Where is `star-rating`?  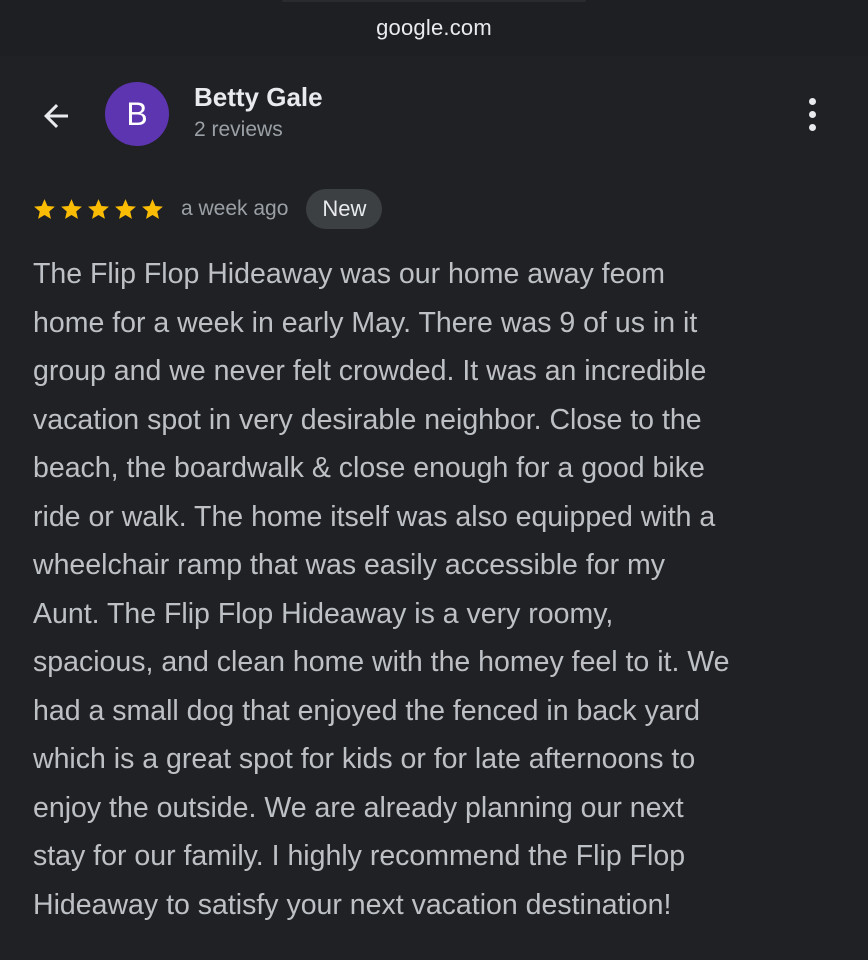 star-rating is located at coordinates (98, 209).